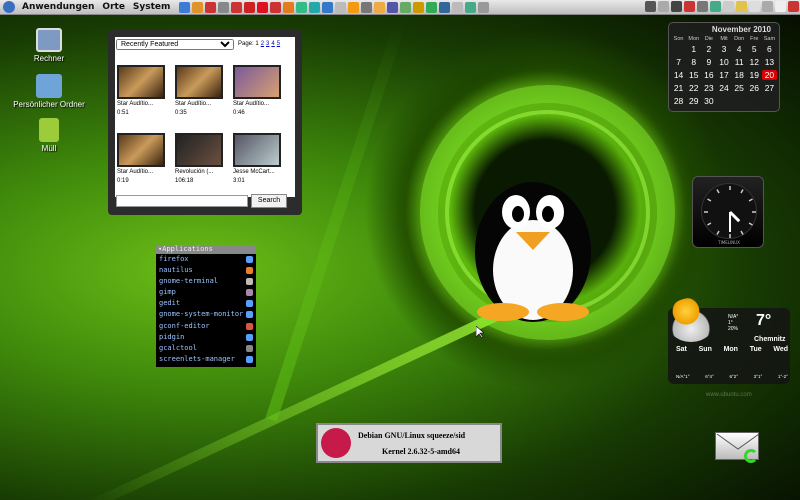  I want to click on calendar-day: 9, so click(708, 62).